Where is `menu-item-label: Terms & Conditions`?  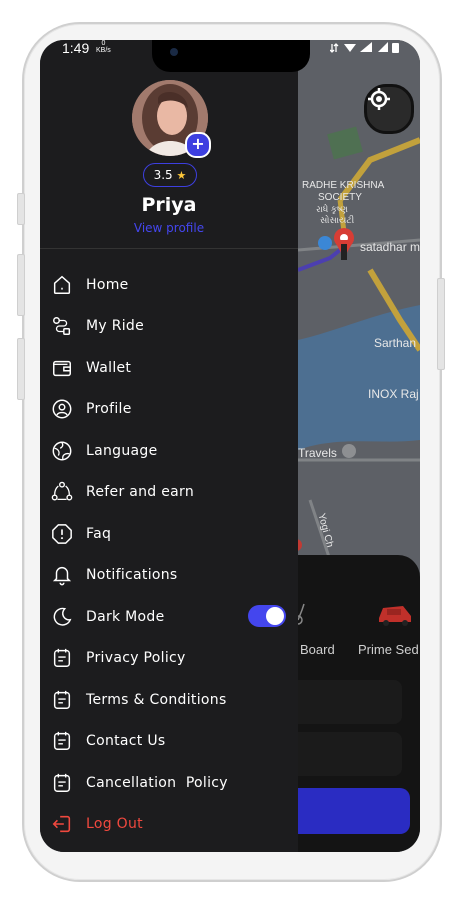
menu-item-label: Terms & Conditions is located at coordinates (156, 700).